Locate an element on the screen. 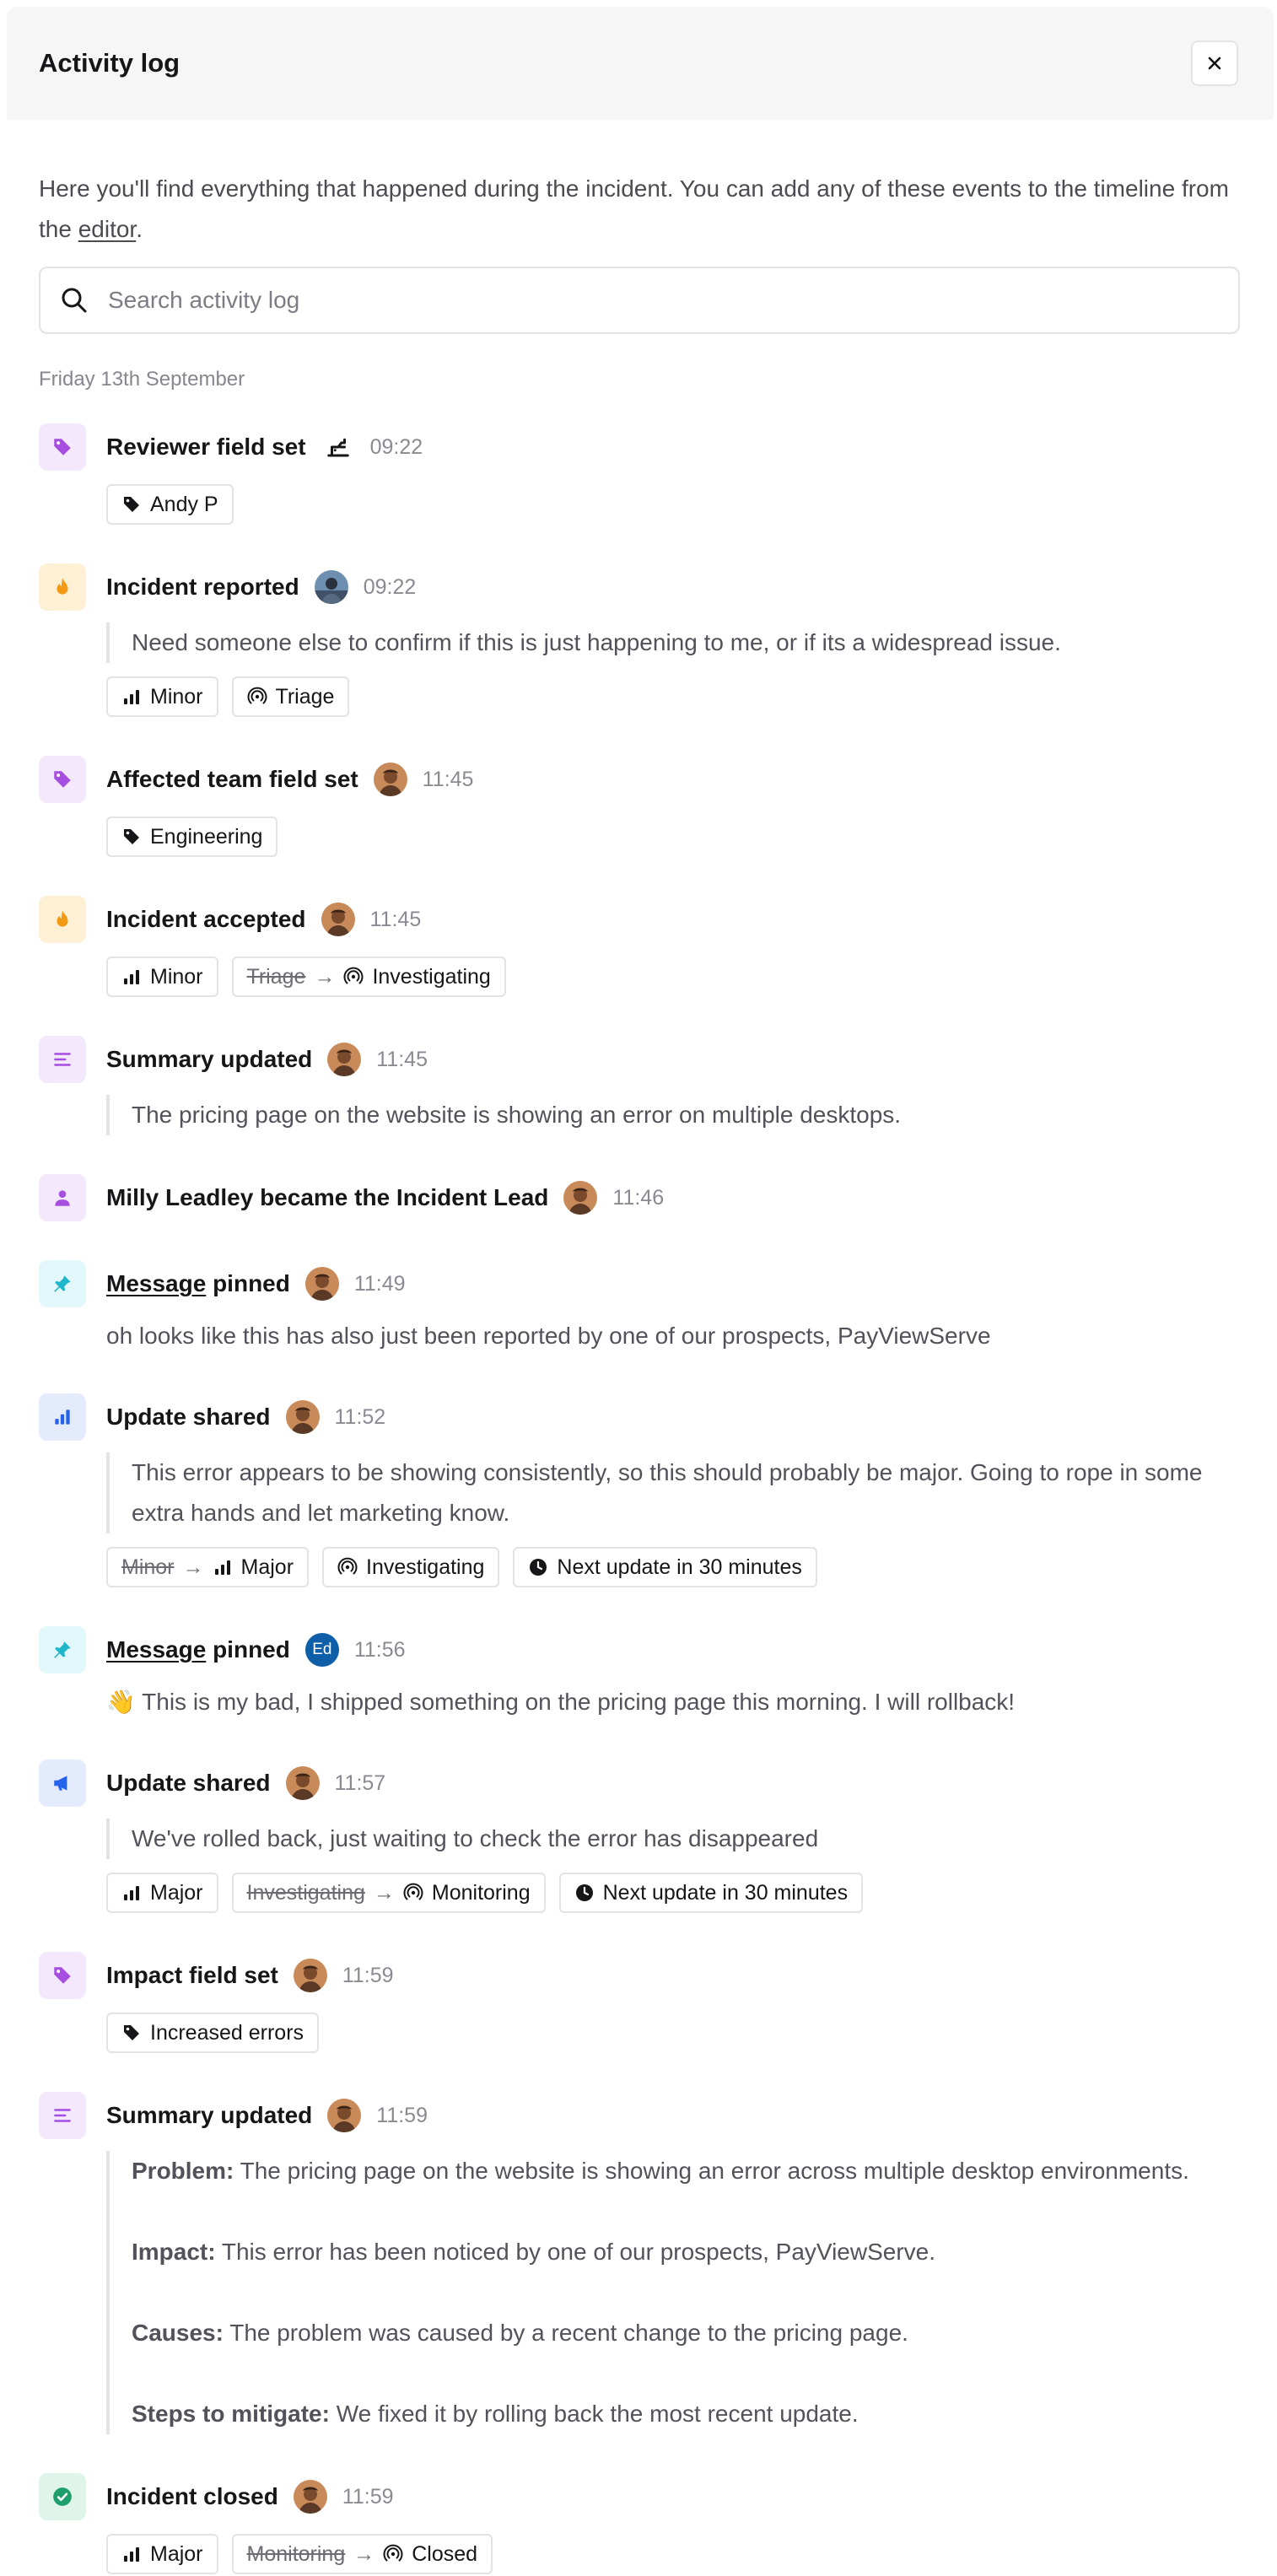  event-header: Summary updated 11:59 is located at coordinates (673, 2115).